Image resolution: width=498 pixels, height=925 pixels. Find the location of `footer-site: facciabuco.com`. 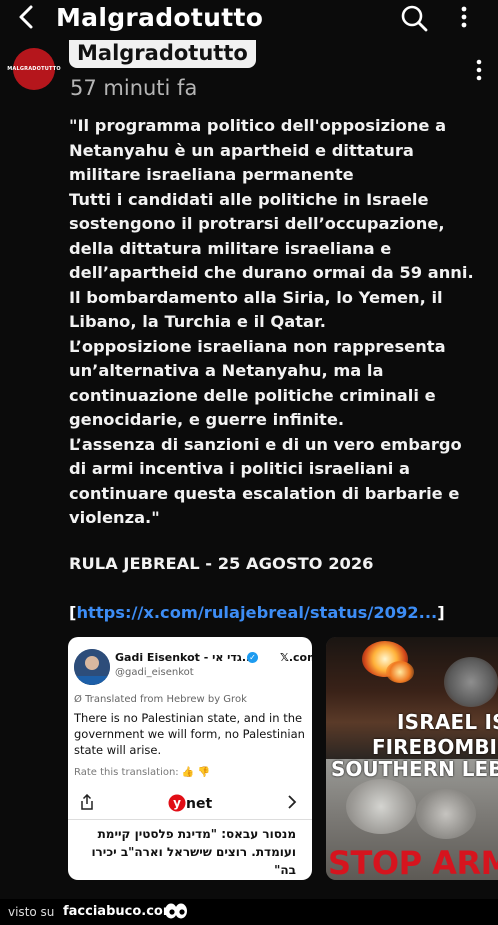

footer-site: facciabuco.com is located at coordinates (120, 911).